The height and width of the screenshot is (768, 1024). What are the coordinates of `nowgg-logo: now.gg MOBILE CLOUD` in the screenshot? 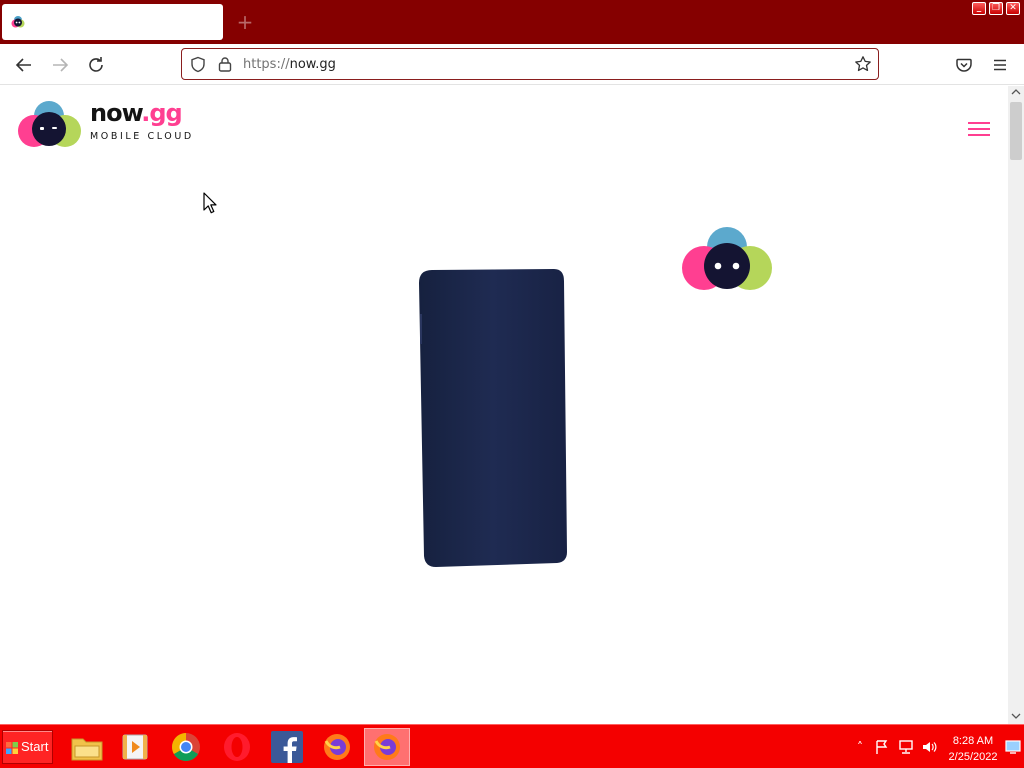 It's located at (105, 121).